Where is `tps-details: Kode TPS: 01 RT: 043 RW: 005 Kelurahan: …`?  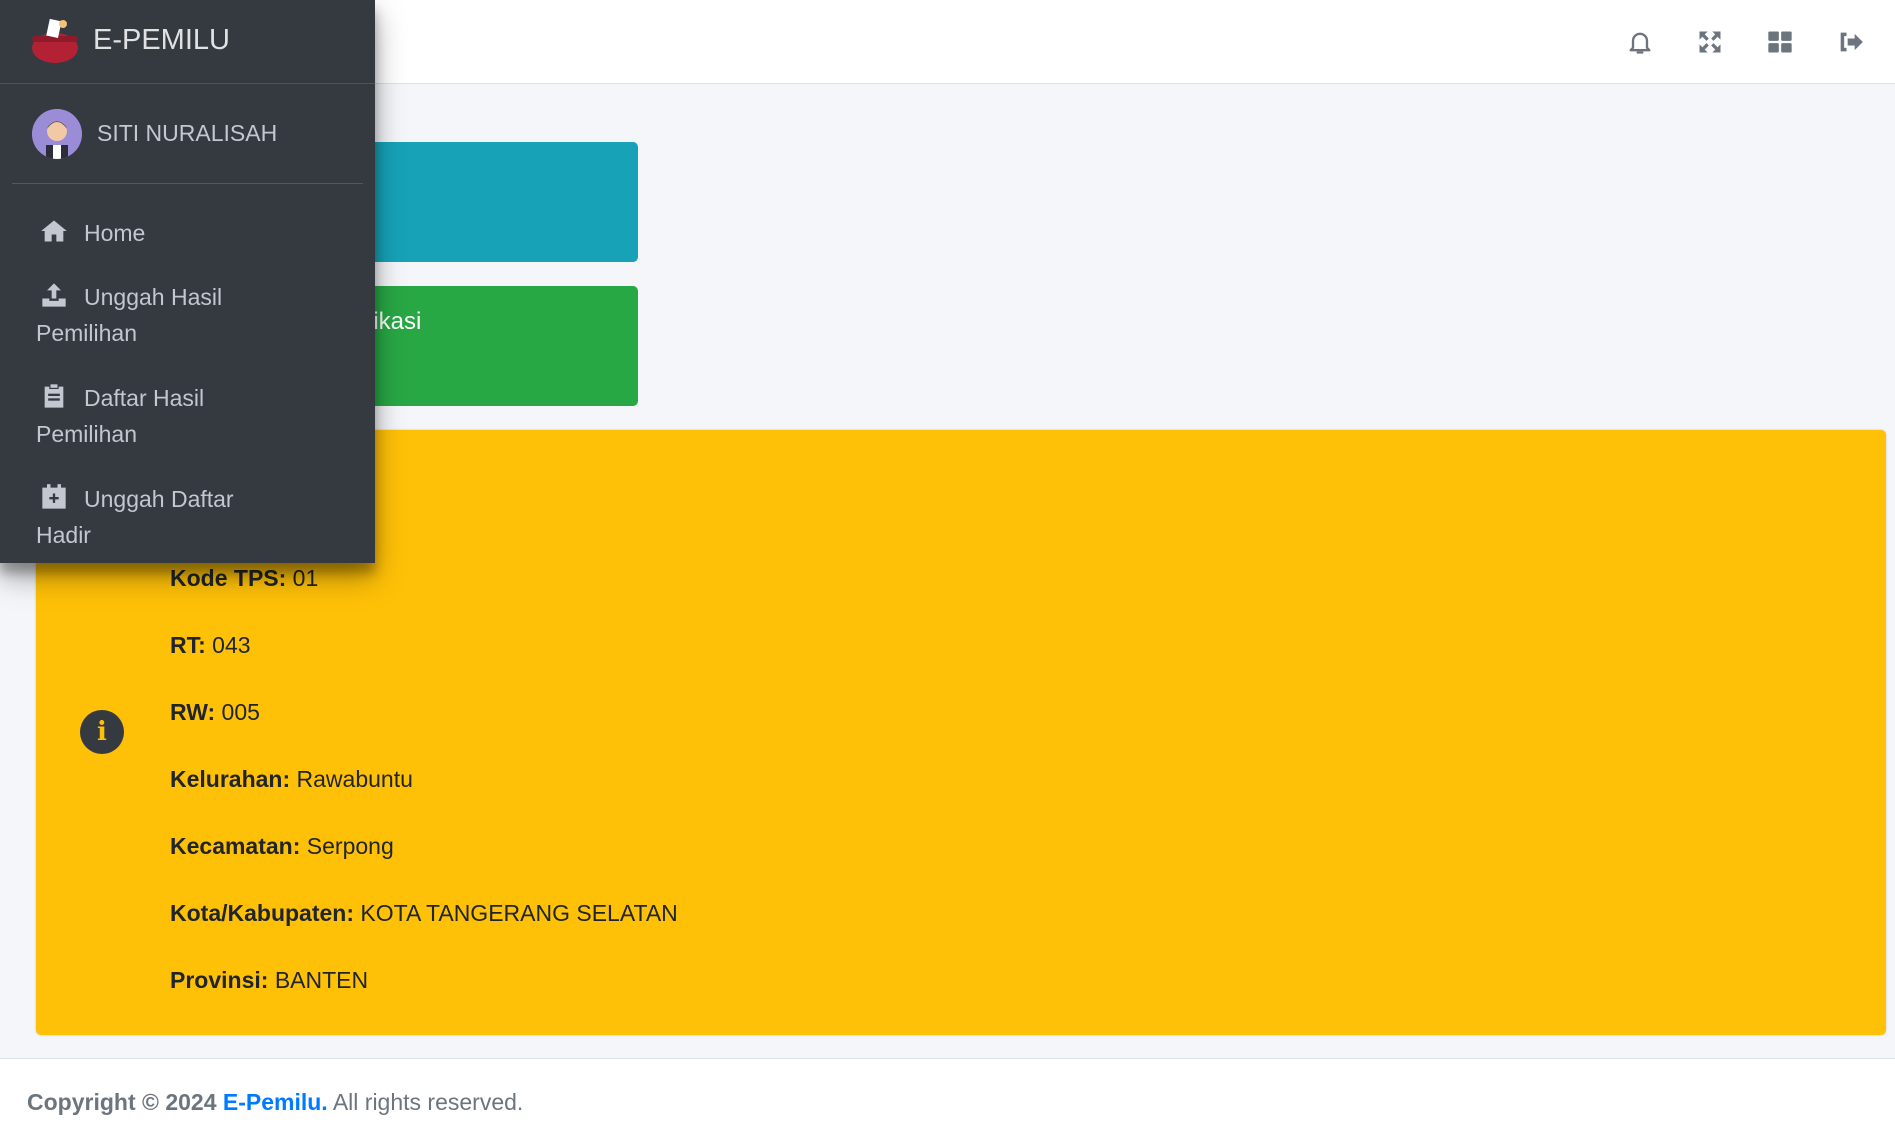
tps-details: Kode TPS: 01 RT: 043 RW: 005 Kelurahan: … is located at coordinates (424, 796).